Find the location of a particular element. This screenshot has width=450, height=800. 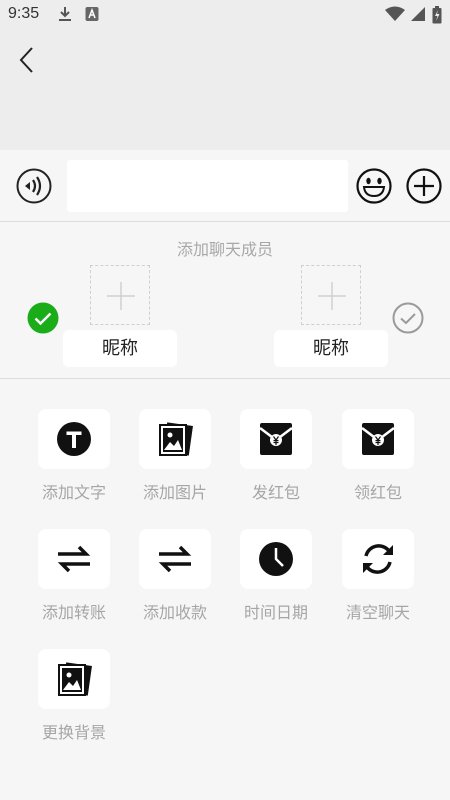

text-icon is located at coordinates (74, 439).